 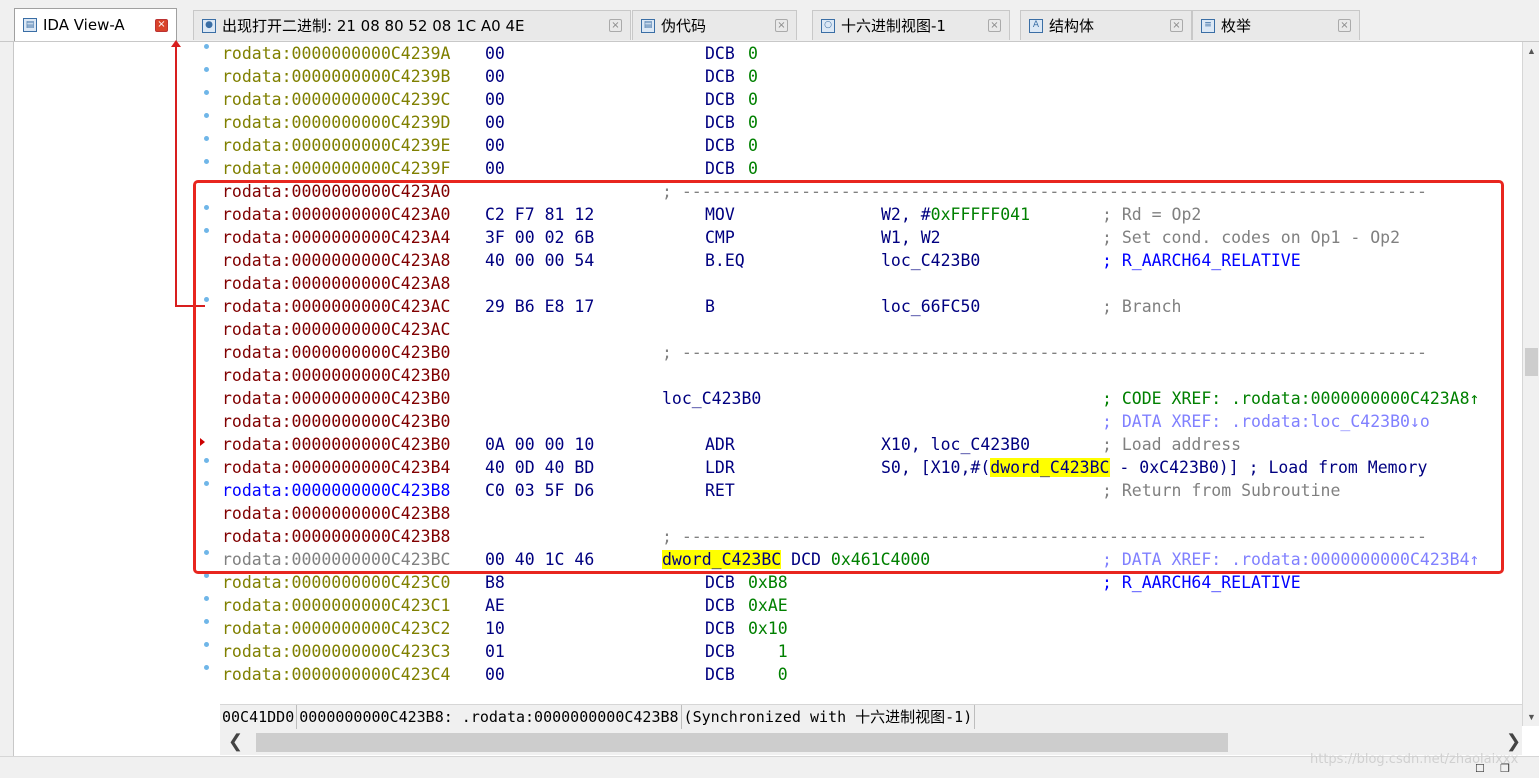 I want to click on restore-window-icon: ☐, so click(x=1480, y=768).